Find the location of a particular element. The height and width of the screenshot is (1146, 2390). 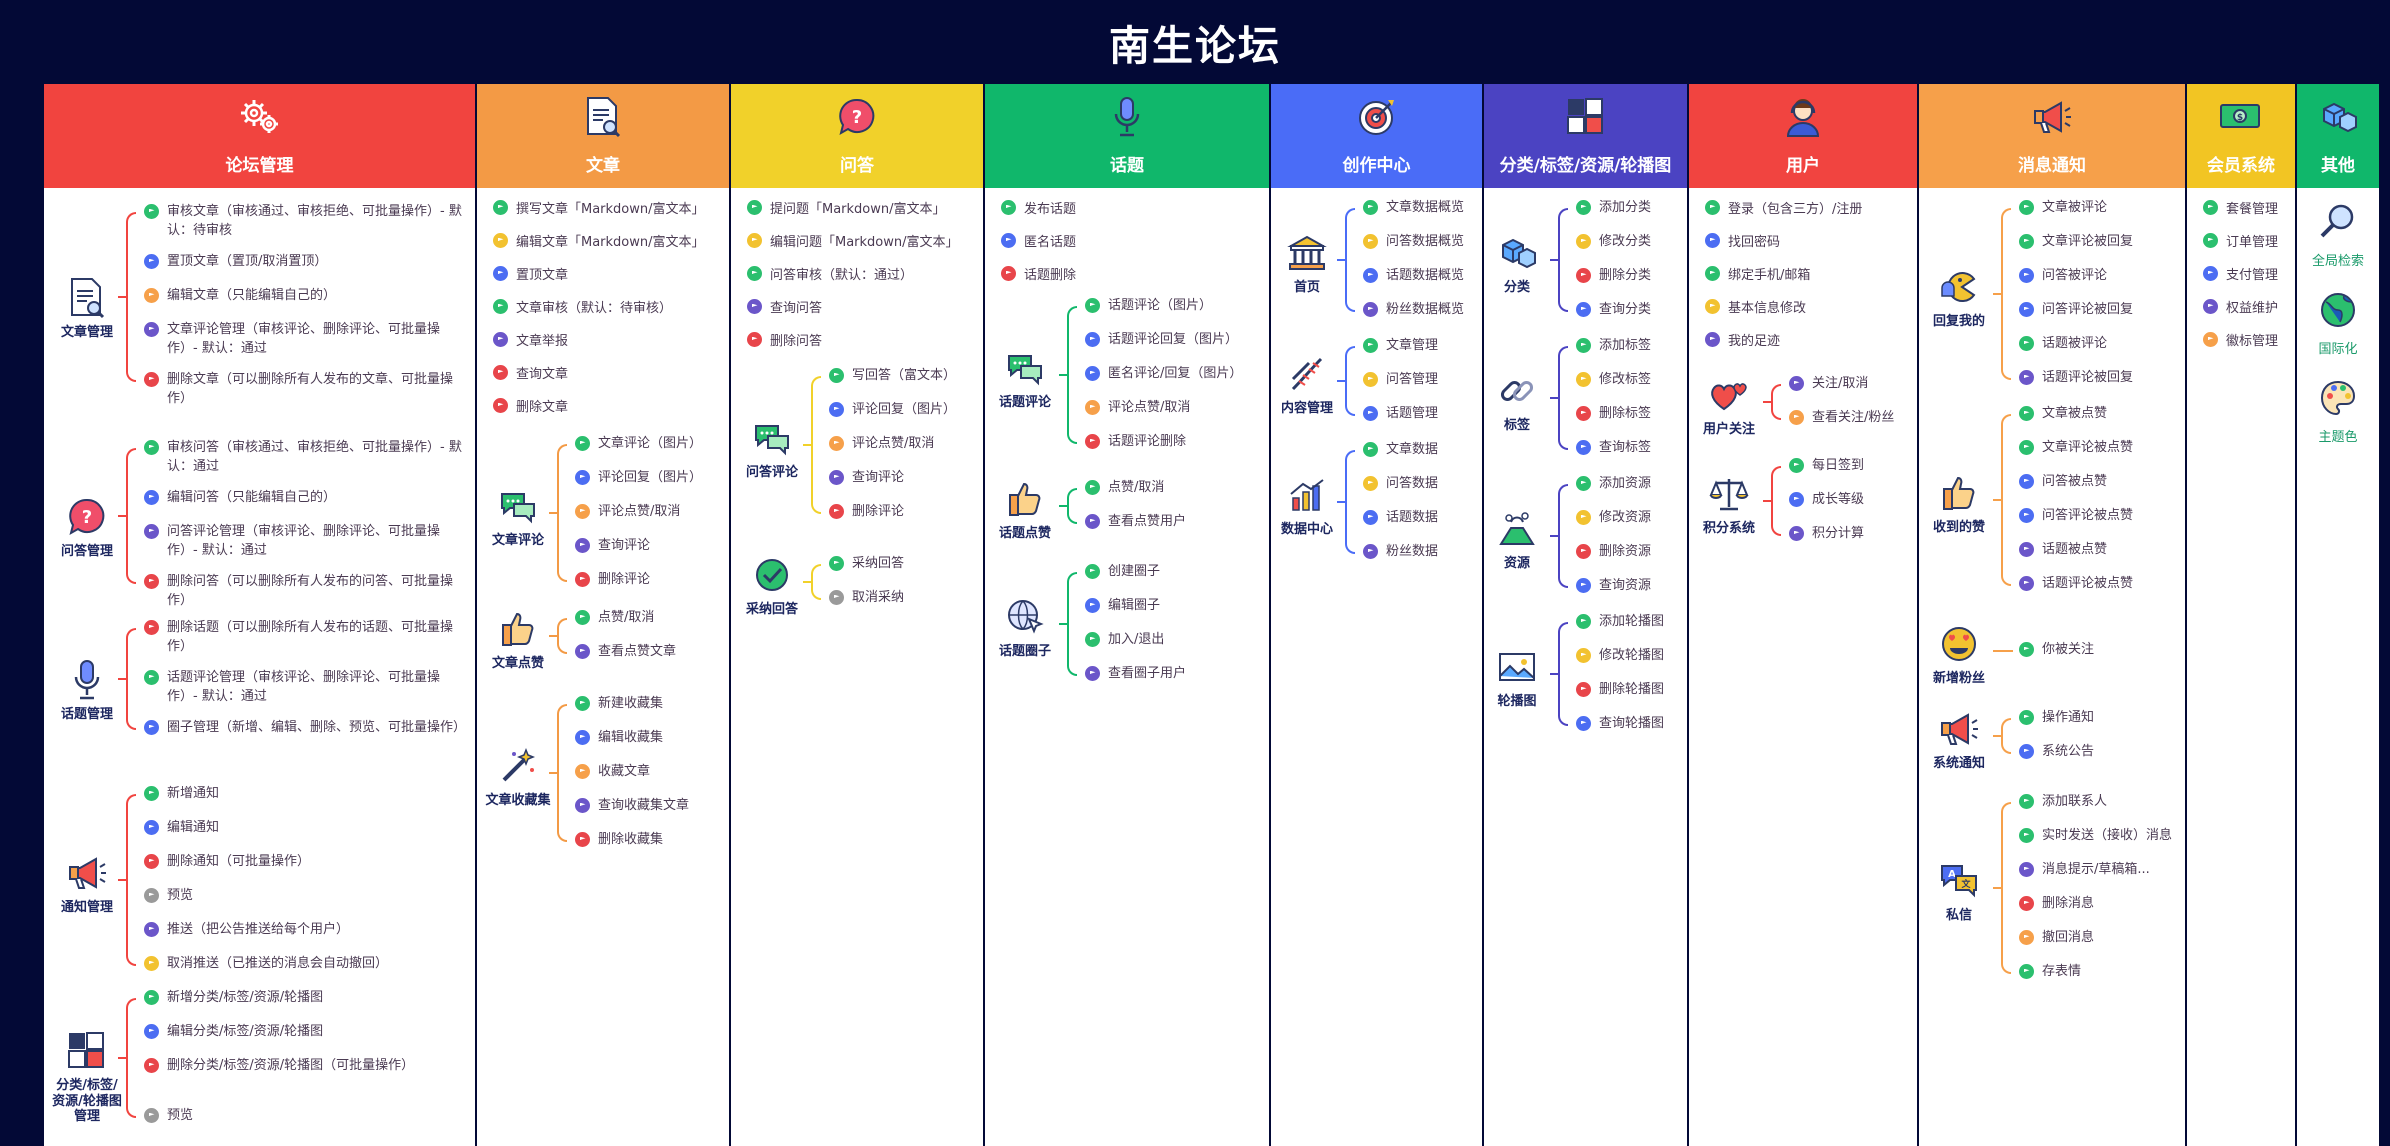

branch-item: 查看点赞文章 is located at coordinates (647, 651).